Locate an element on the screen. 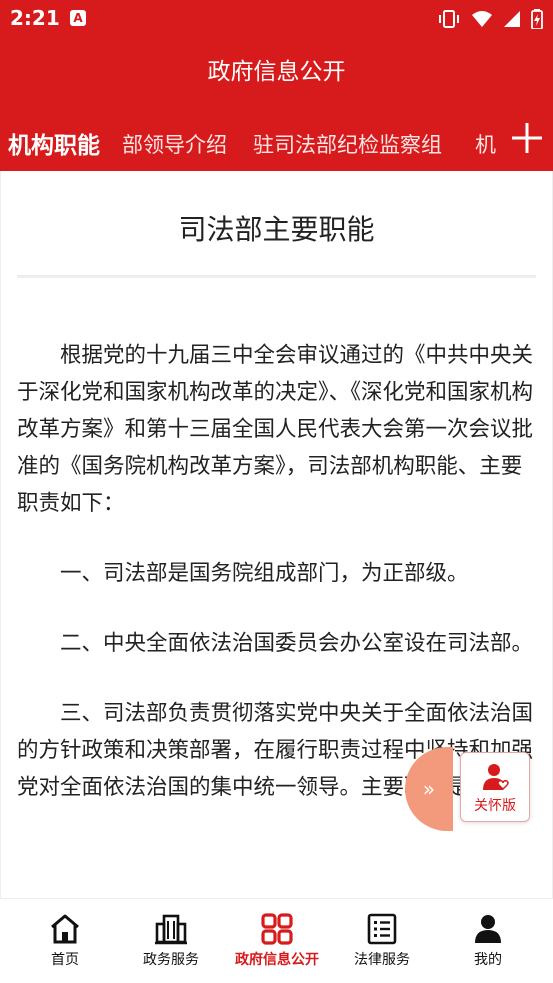 Image resolution: width=553 pixels, height=983 pixels. signal-icon is located at coordinates (512, 19).